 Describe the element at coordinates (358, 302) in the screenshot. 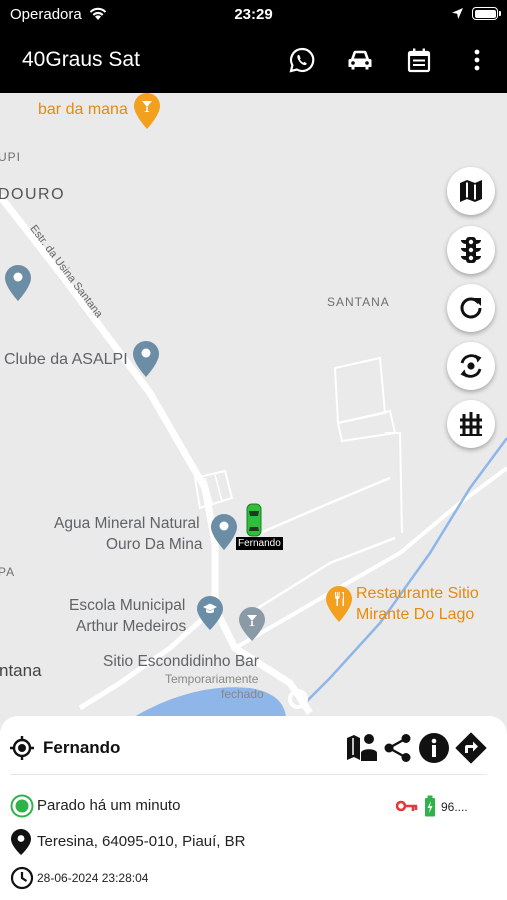

I see `map-label-santana: SANTANA` at that location.